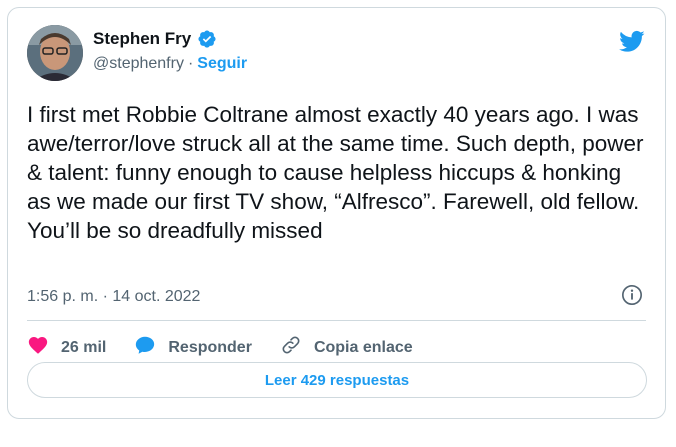 The image size is (676, 447). What do you see at coordinates (632, 295) in the screenshot?
I see `info-icon` at bounding box center [632, 295].